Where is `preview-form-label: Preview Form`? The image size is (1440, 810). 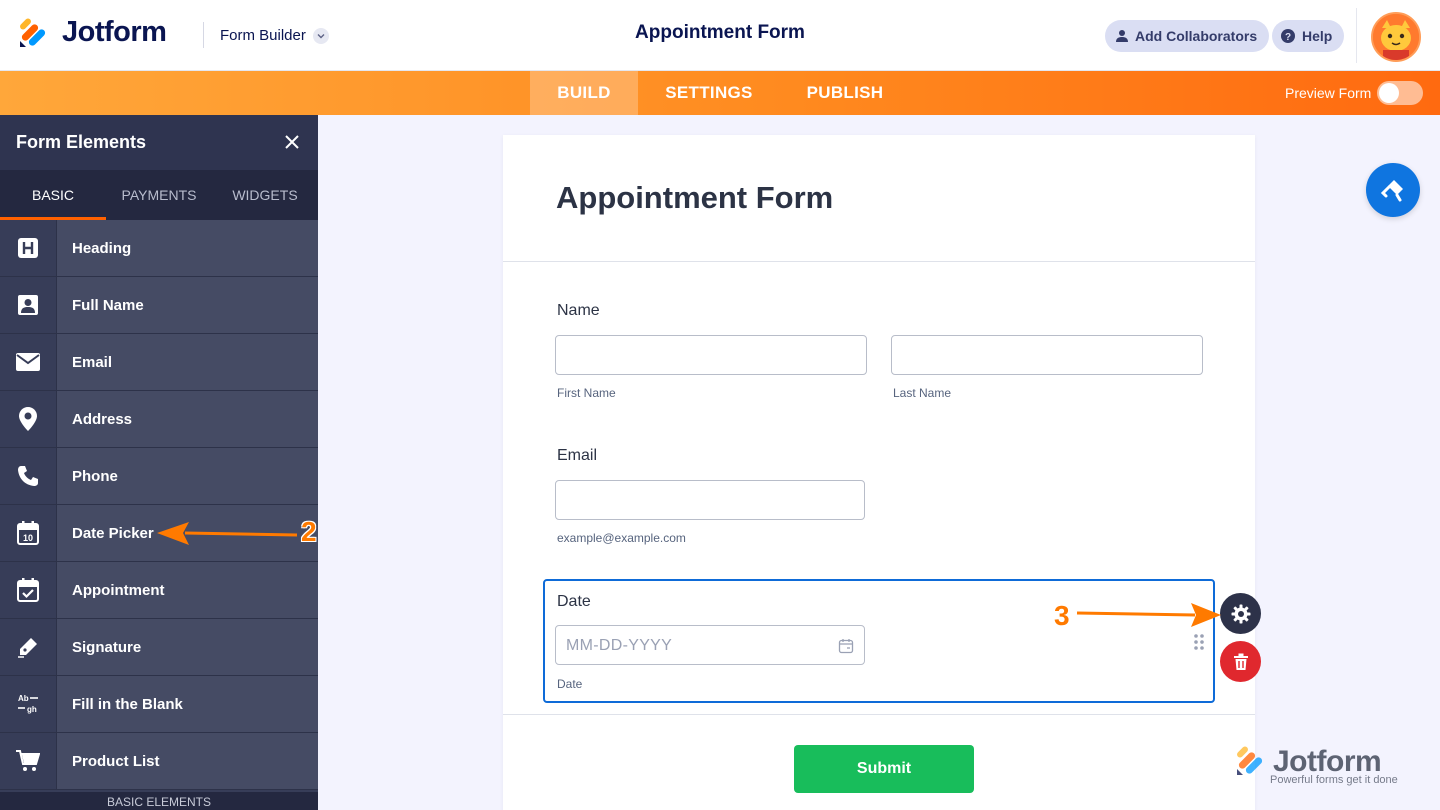
preview-form-label: Preview Form is located at coordinates (1328, 93).